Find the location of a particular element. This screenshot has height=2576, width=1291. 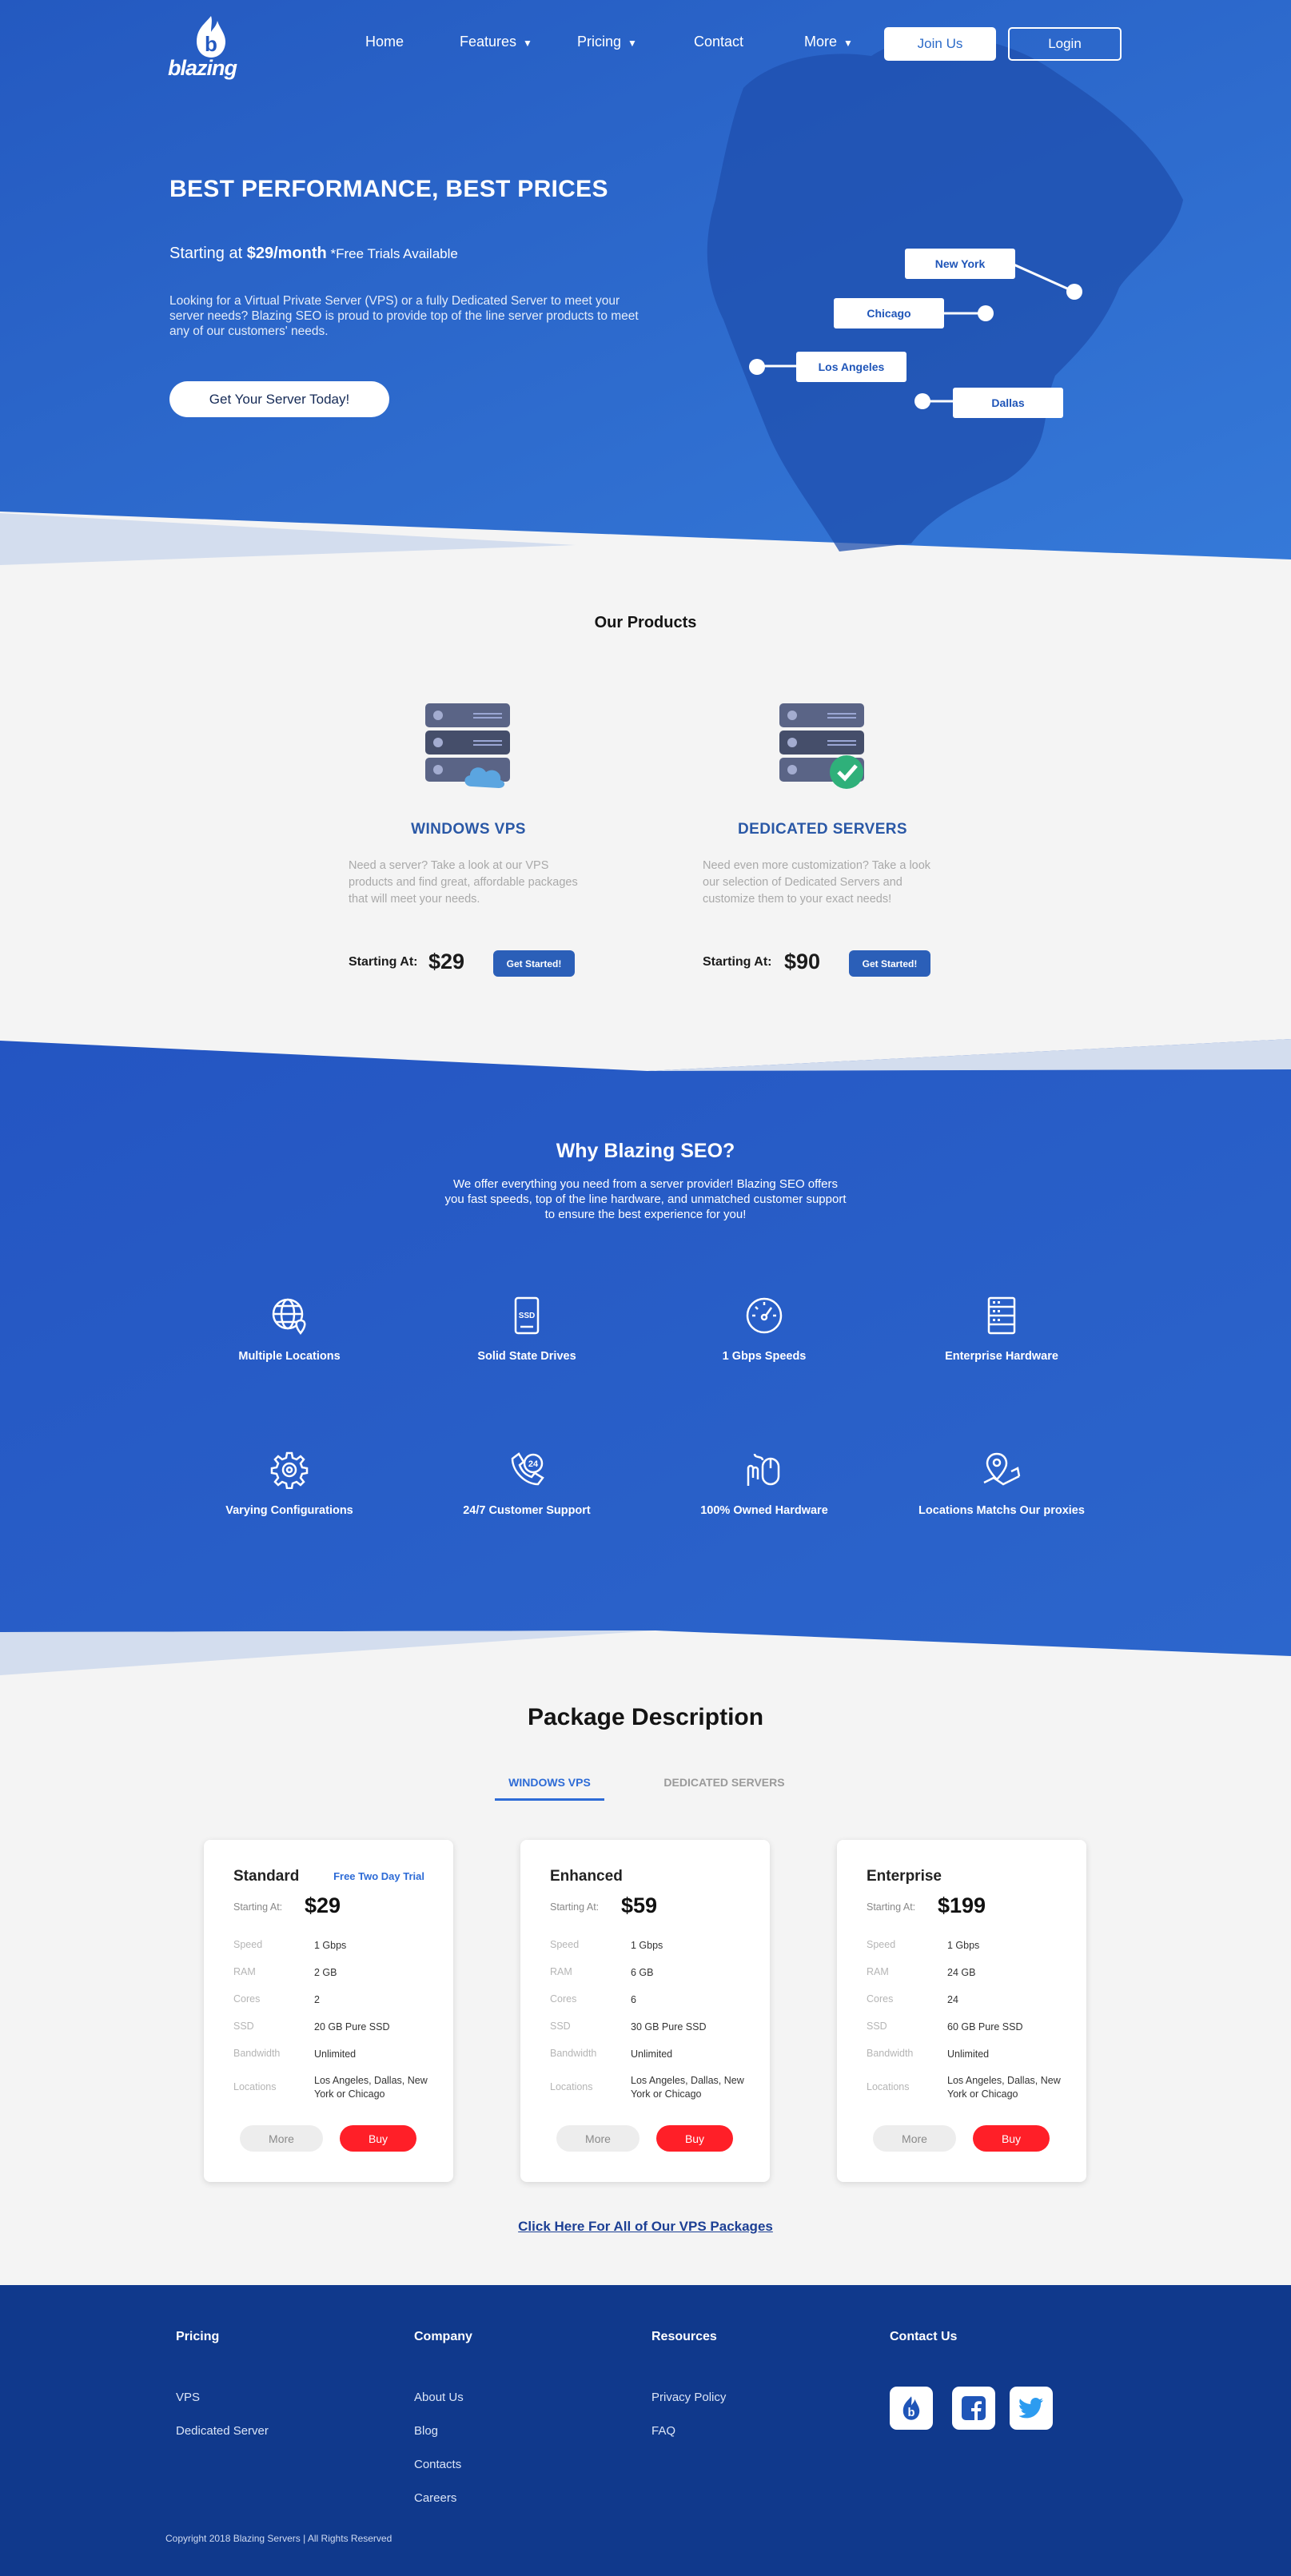

blazing-logo-icon: b is located at coordinates (911, 2408).